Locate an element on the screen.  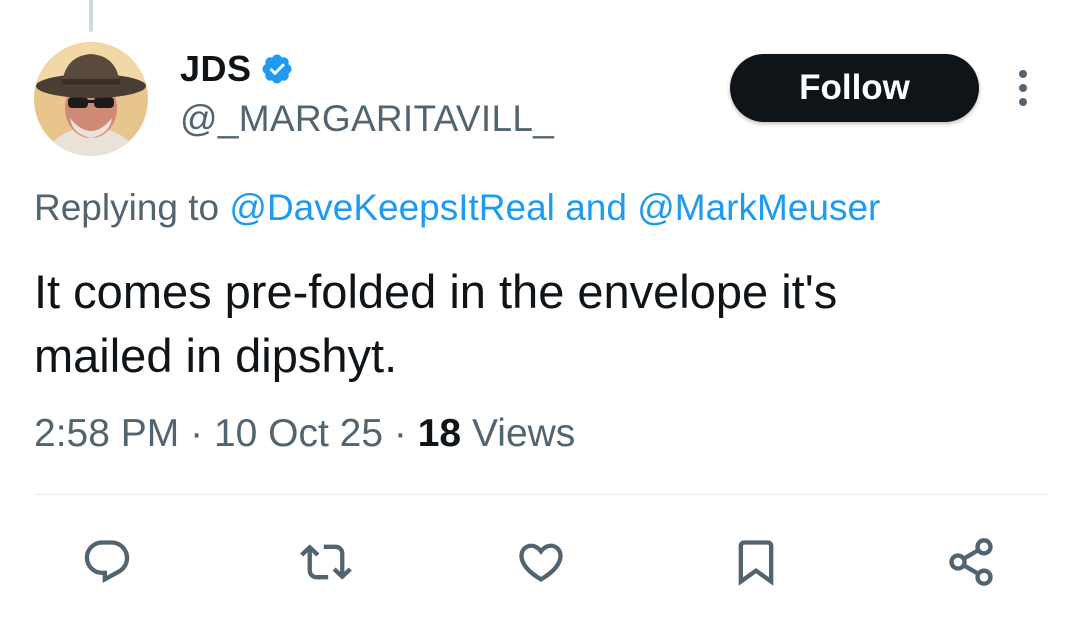
retweet-button is located at coordinates (326, 562).